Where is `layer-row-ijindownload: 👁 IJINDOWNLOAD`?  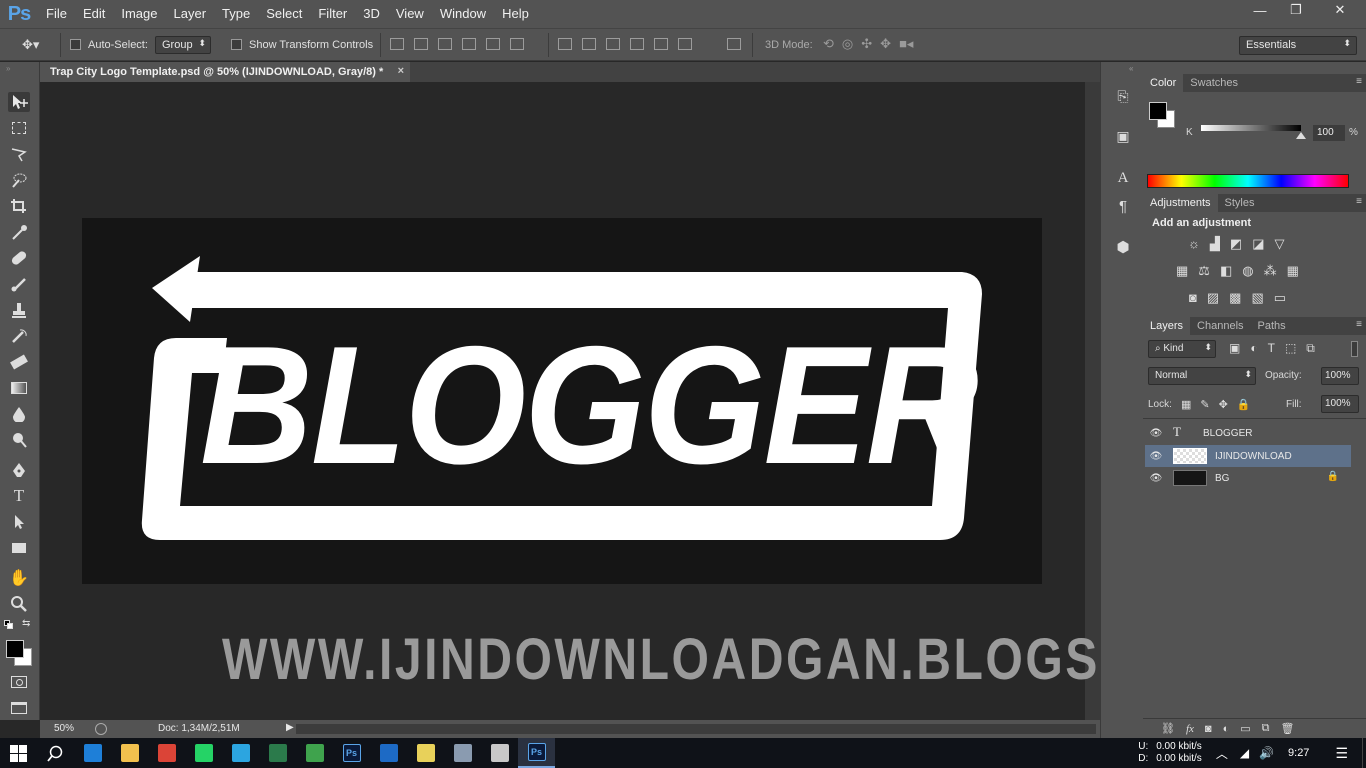
layer-row-ijindownload: 👁 IJINDOWNLOAD is located at coordinates (1248, 456).